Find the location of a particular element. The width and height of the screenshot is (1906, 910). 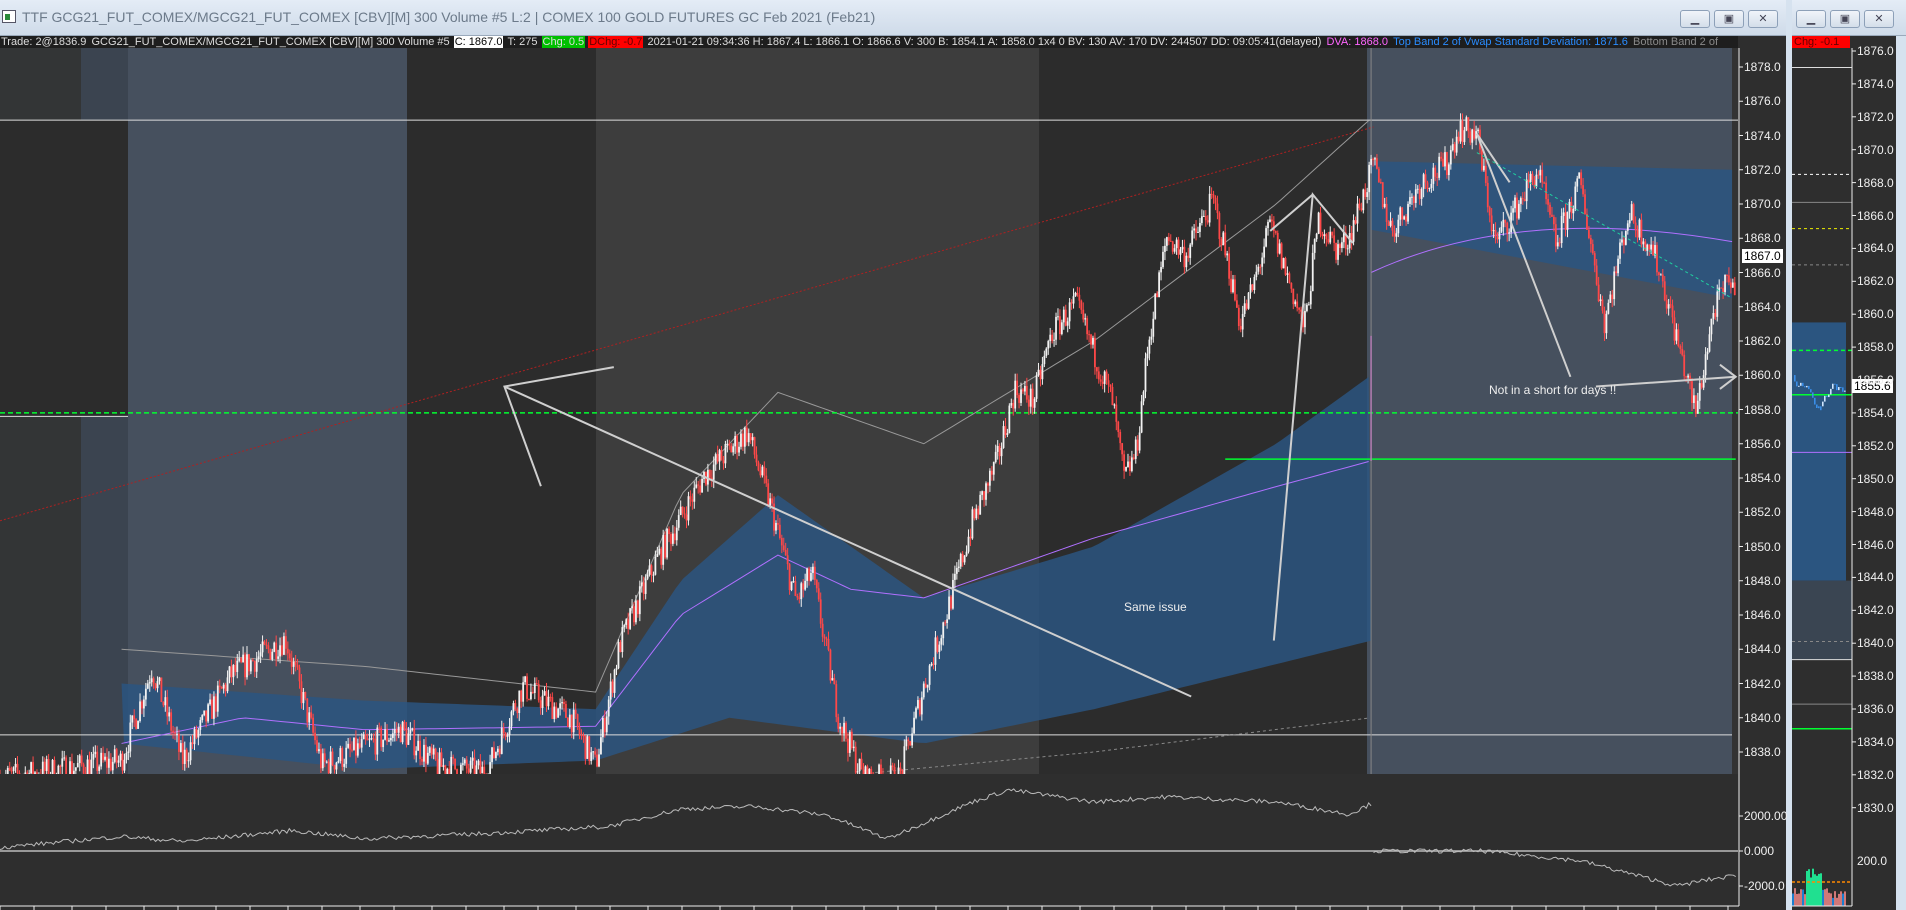

minimize-button: ▁ is located at coordinates (1695, 19).